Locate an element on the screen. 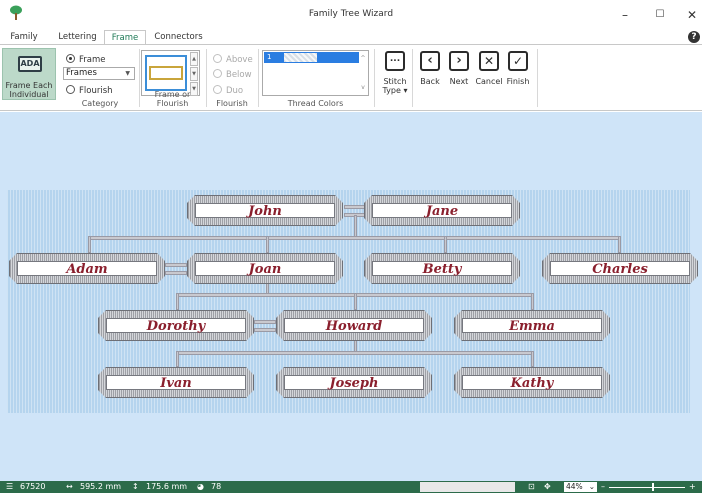 The width and height of the screenshot is (702, 493). name-plate: John is located at coordinates (265, 210).